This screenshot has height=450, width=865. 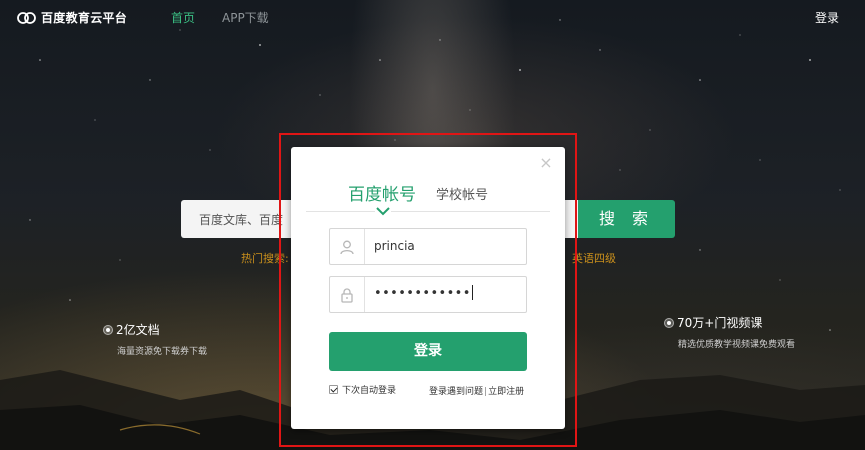 What do you see at coordinates (155, 338) in the screenshot?
I see `feature-documents: 2亿文档 海量资源免下载券下载` at bounding box center [155, 338].